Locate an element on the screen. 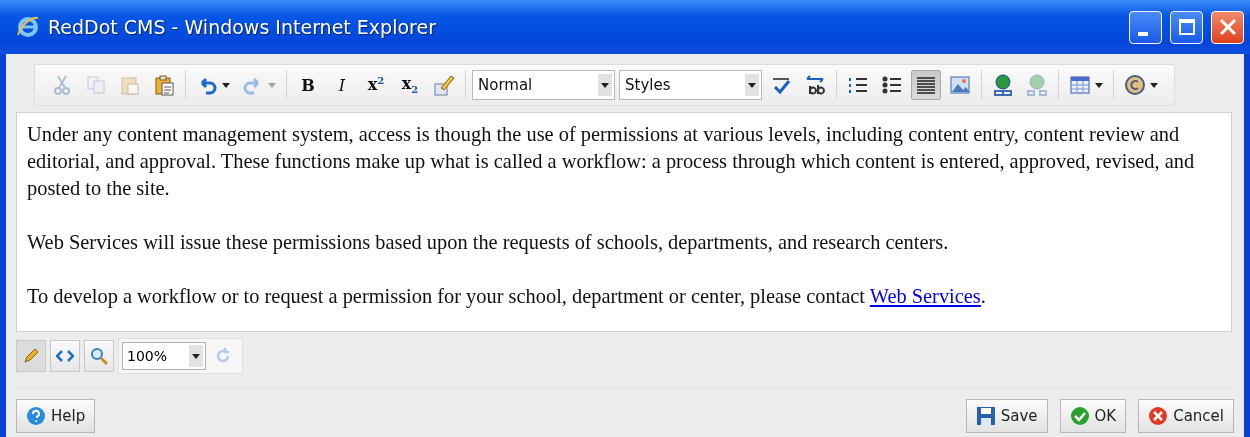 Image resolution: width=1250 pixels, height=437 pixels. bullet-list-icon is located at coordinates (892, 85).